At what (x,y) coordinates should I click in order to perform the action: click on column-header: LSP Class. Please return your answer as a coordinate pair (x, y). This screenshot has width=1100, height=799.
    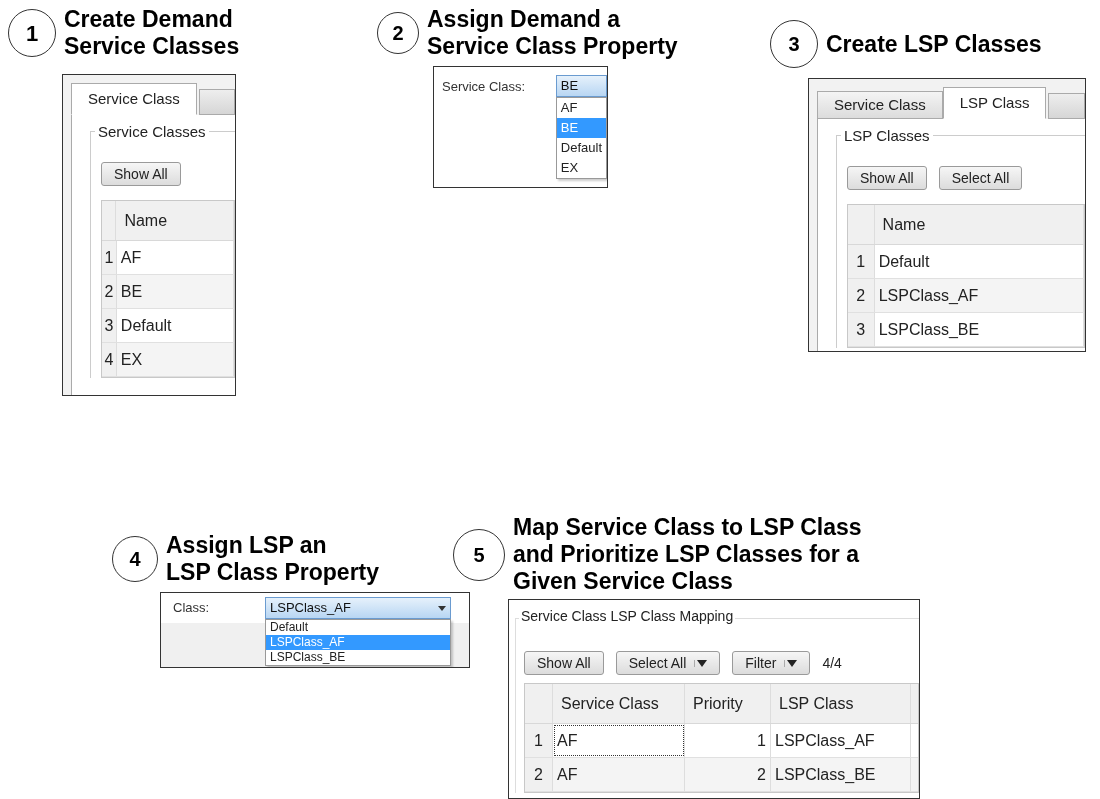
    Looking at the image, I should click on (841, 703).